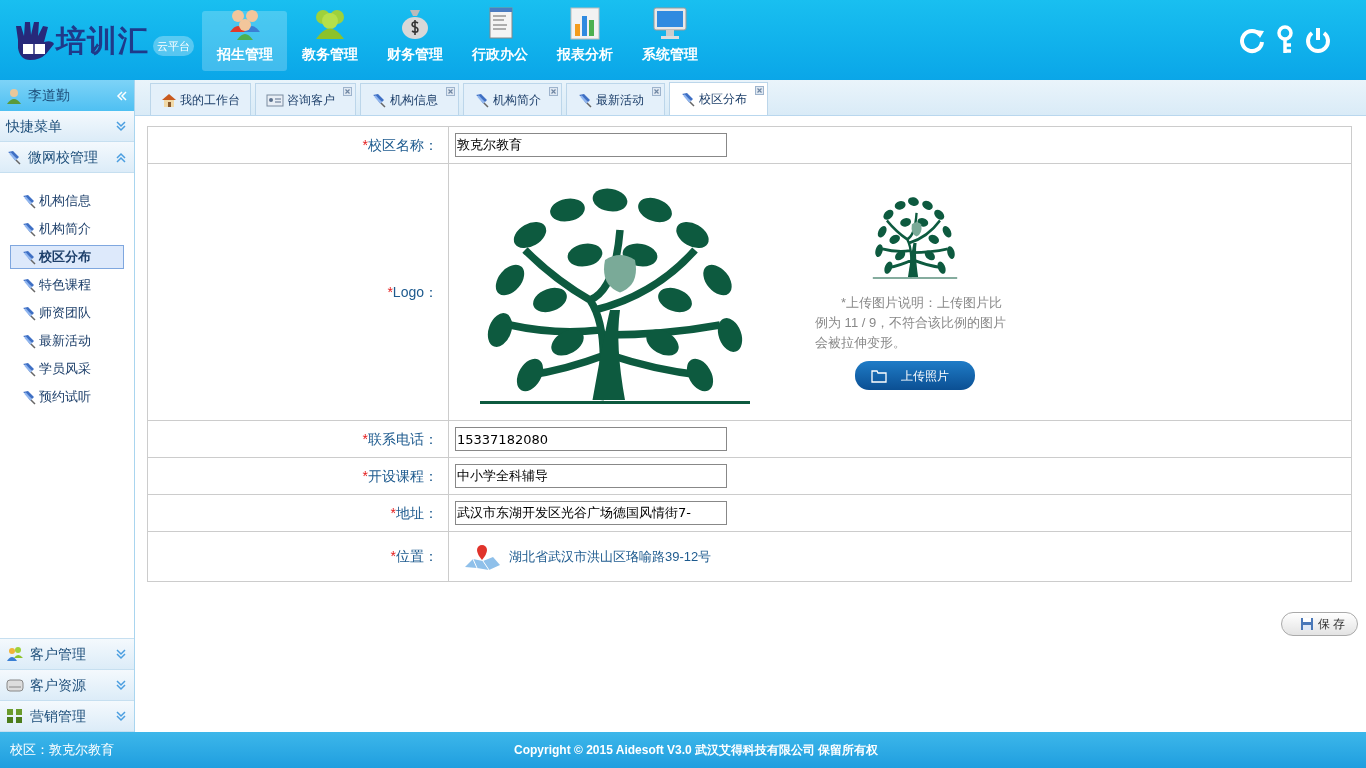 Image resolution: width=1366 pixels, height=768 pixels. What do you see at coordinates (67, 341) in the screenshot?
I see `sidebar-menu-item: 最新活动` at bounding box center [67, 341].